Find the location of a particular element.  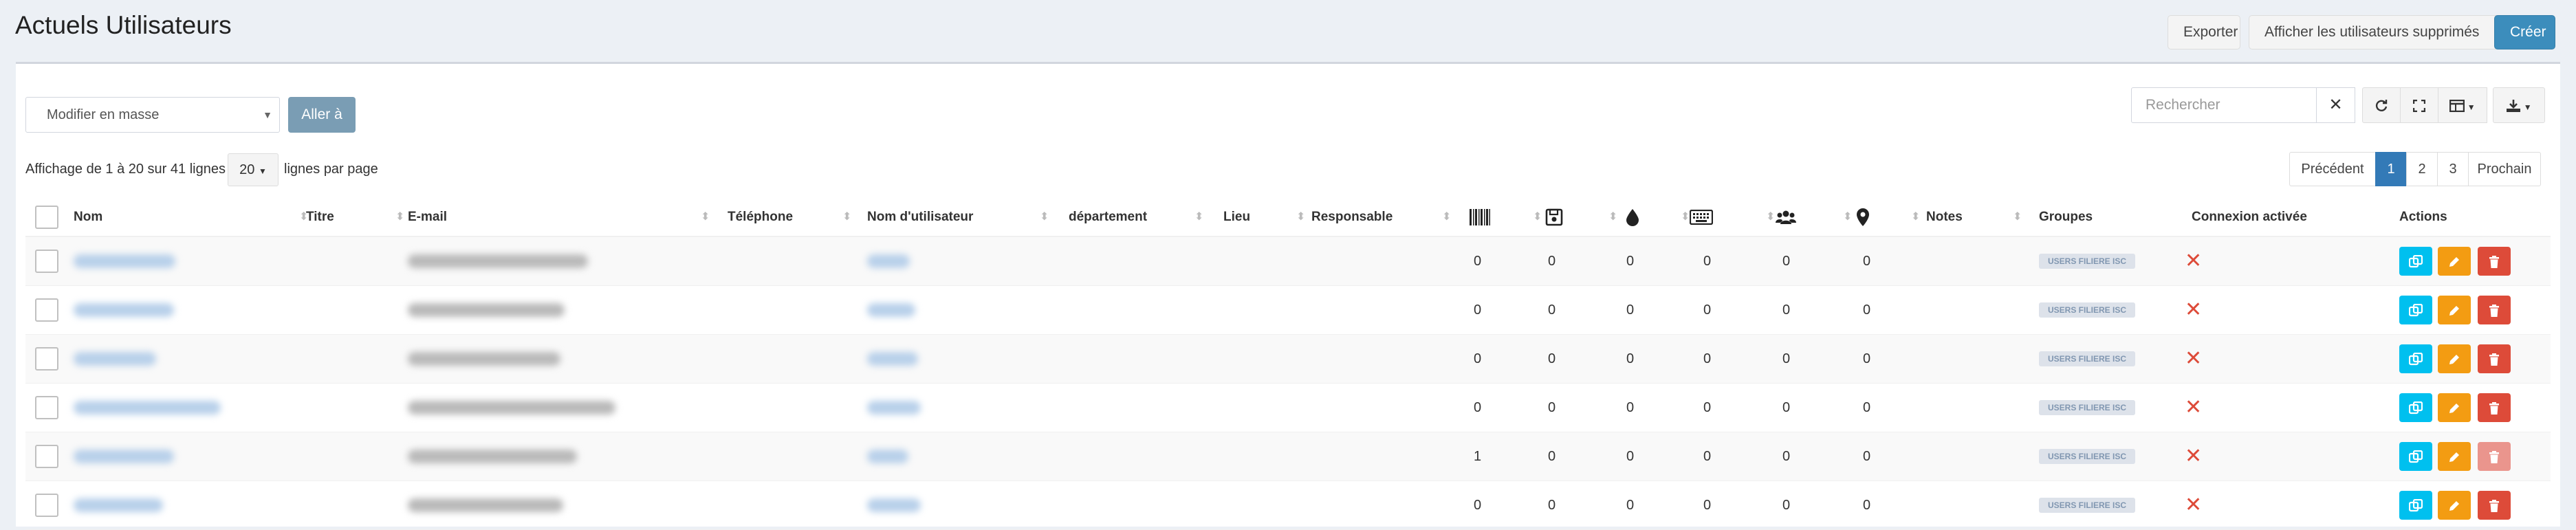

pagination-previous: Précédent is located at coordinates (2332, 169).